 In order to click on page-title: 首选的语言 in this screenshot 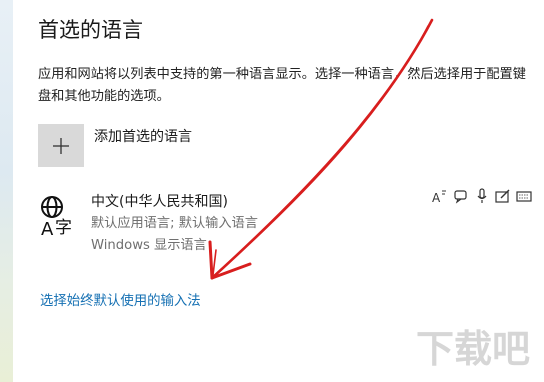, I will do `click(90, 30)`.